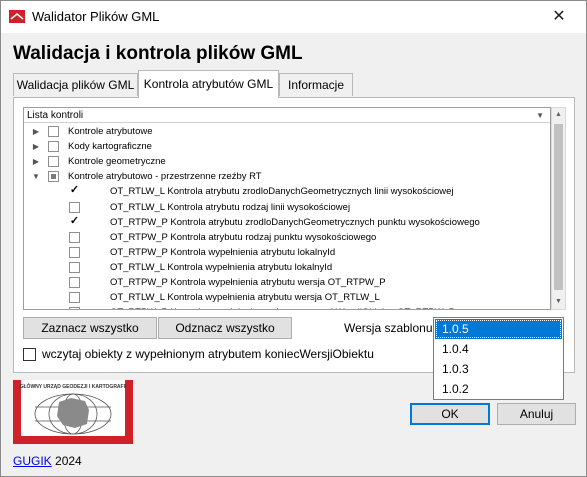 The image size is (587, 477). What do you see at coordinates (110, 131) in the screenshot?
I see `tree-row-label: Kontrole atrybutowe` at bounding box center [110, 131].